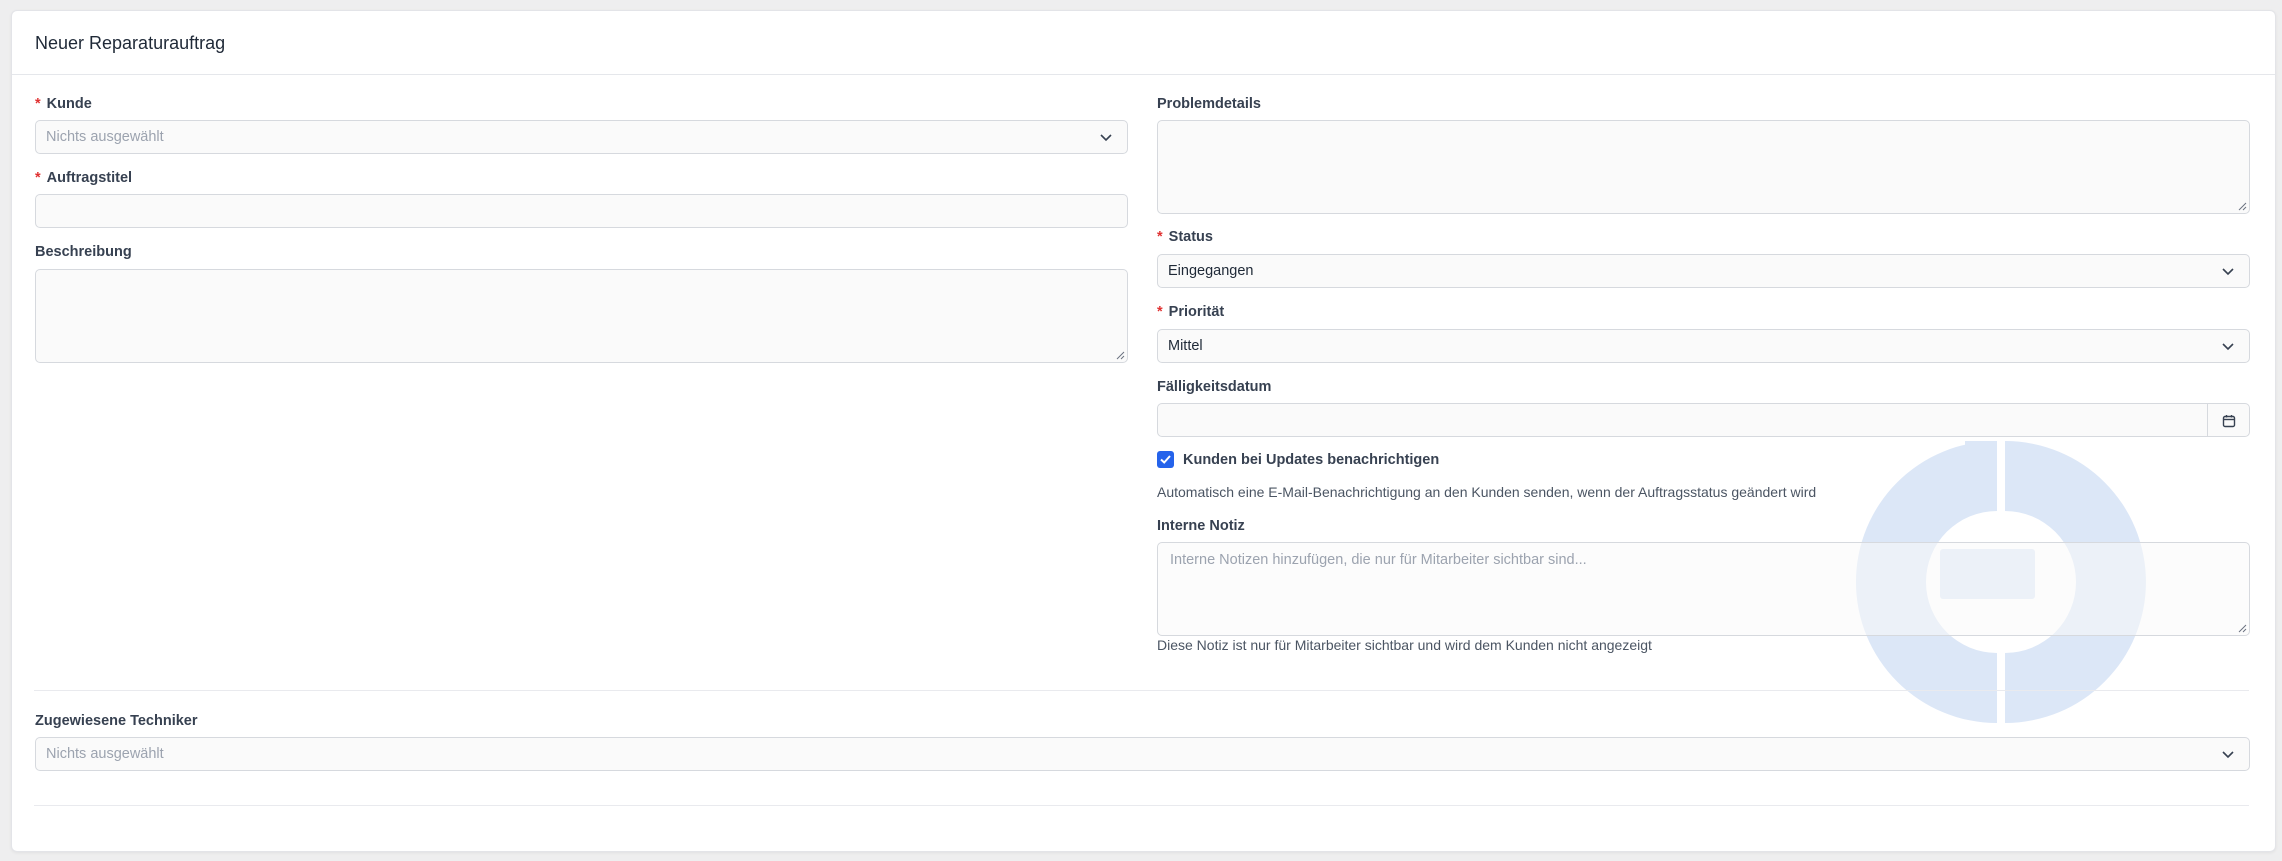 The width and height of the screenshot is (2282, 861). I want to click on customer-label: * Kunde, so click(63, 104).